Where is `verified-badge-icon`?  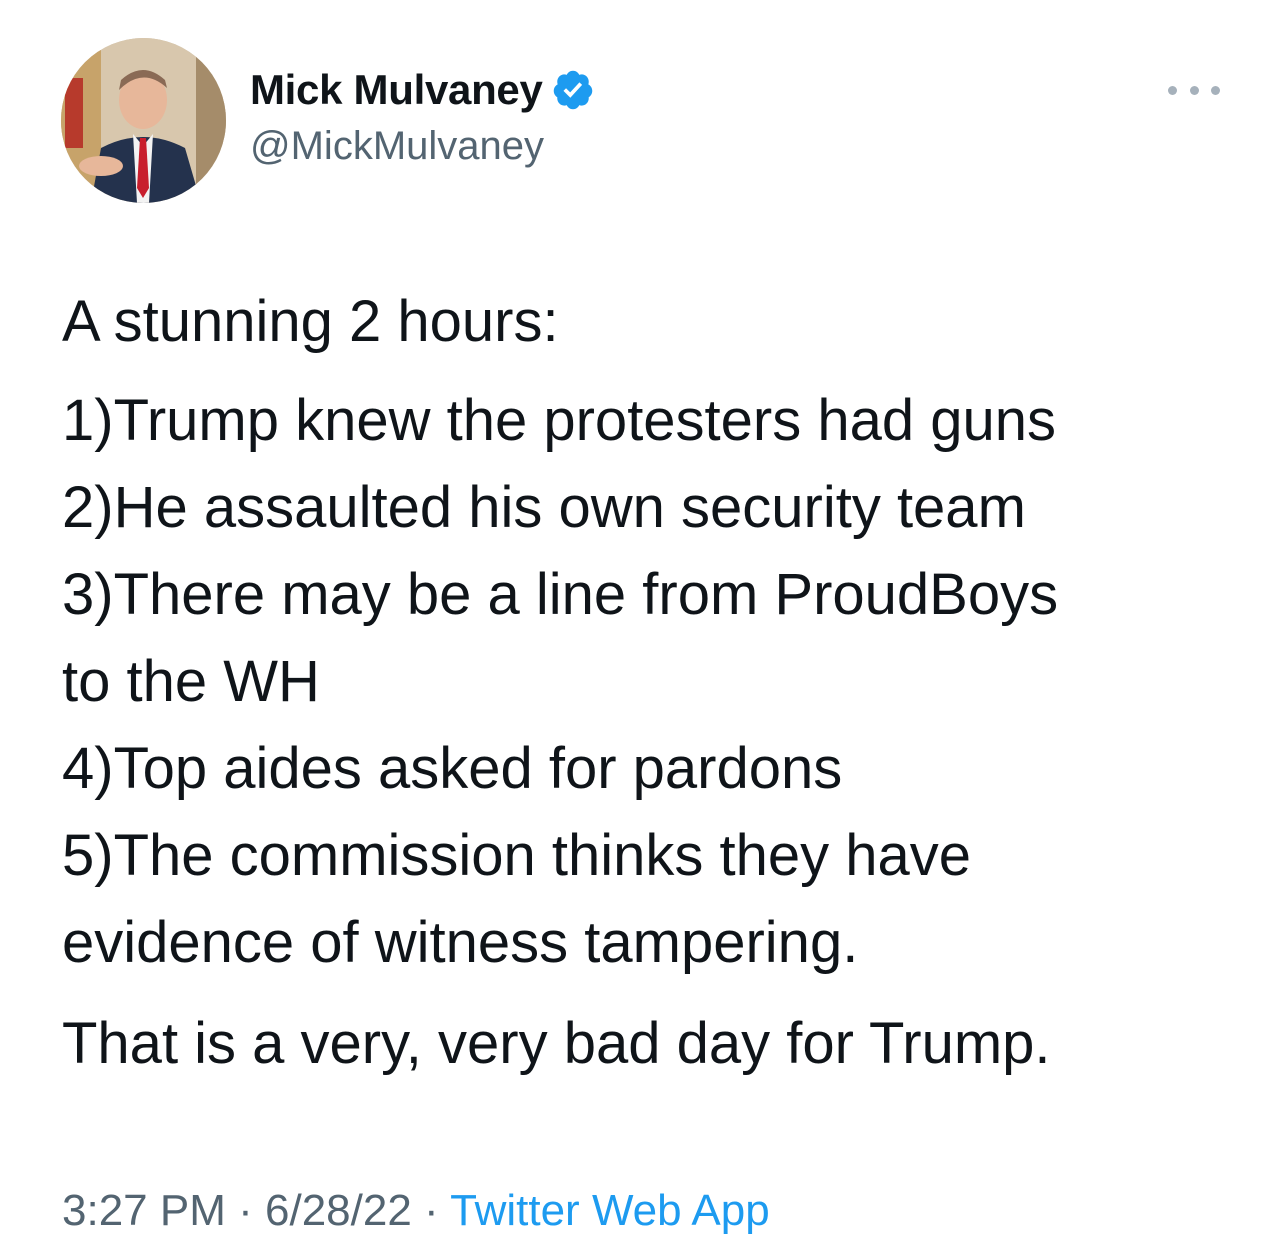
verified-badge-icon is located at coordinates (573, 90).